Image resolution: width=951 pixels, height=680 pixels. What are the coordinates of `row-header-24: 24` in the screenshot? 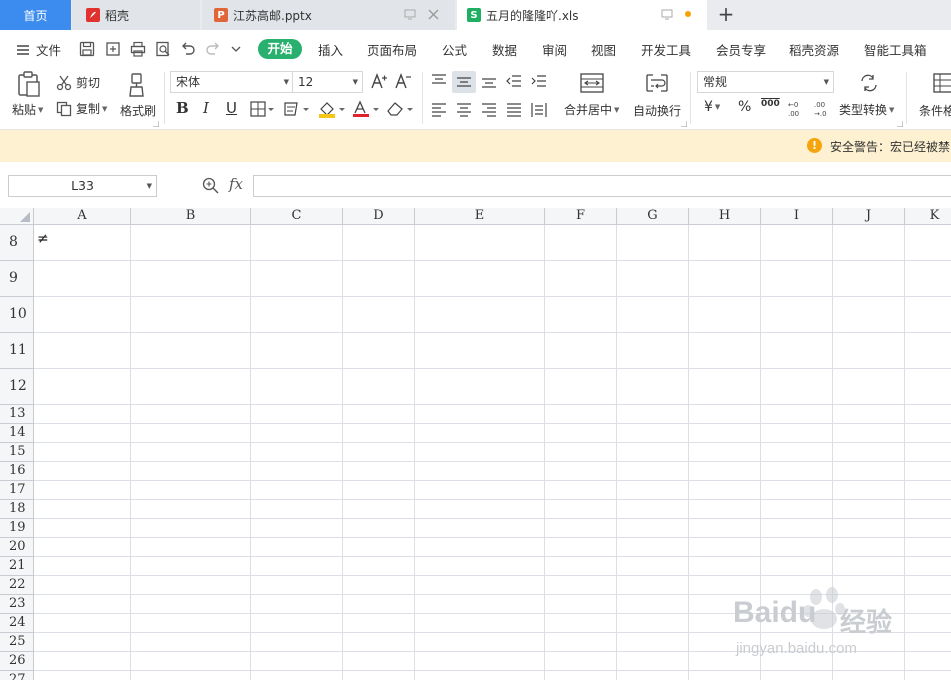 It's located at (17, 623).